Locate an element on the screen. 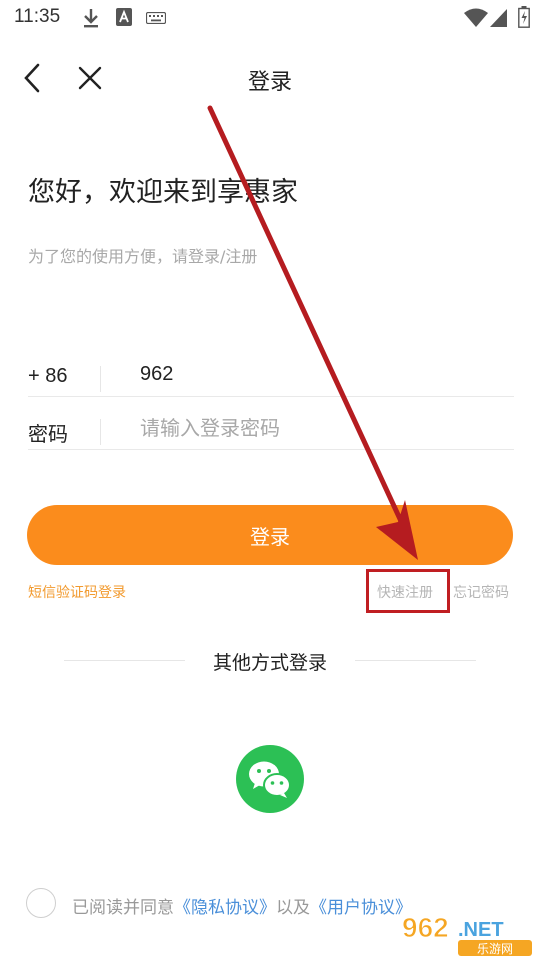  login-button: 登录 is located at coordinates (270, 535).